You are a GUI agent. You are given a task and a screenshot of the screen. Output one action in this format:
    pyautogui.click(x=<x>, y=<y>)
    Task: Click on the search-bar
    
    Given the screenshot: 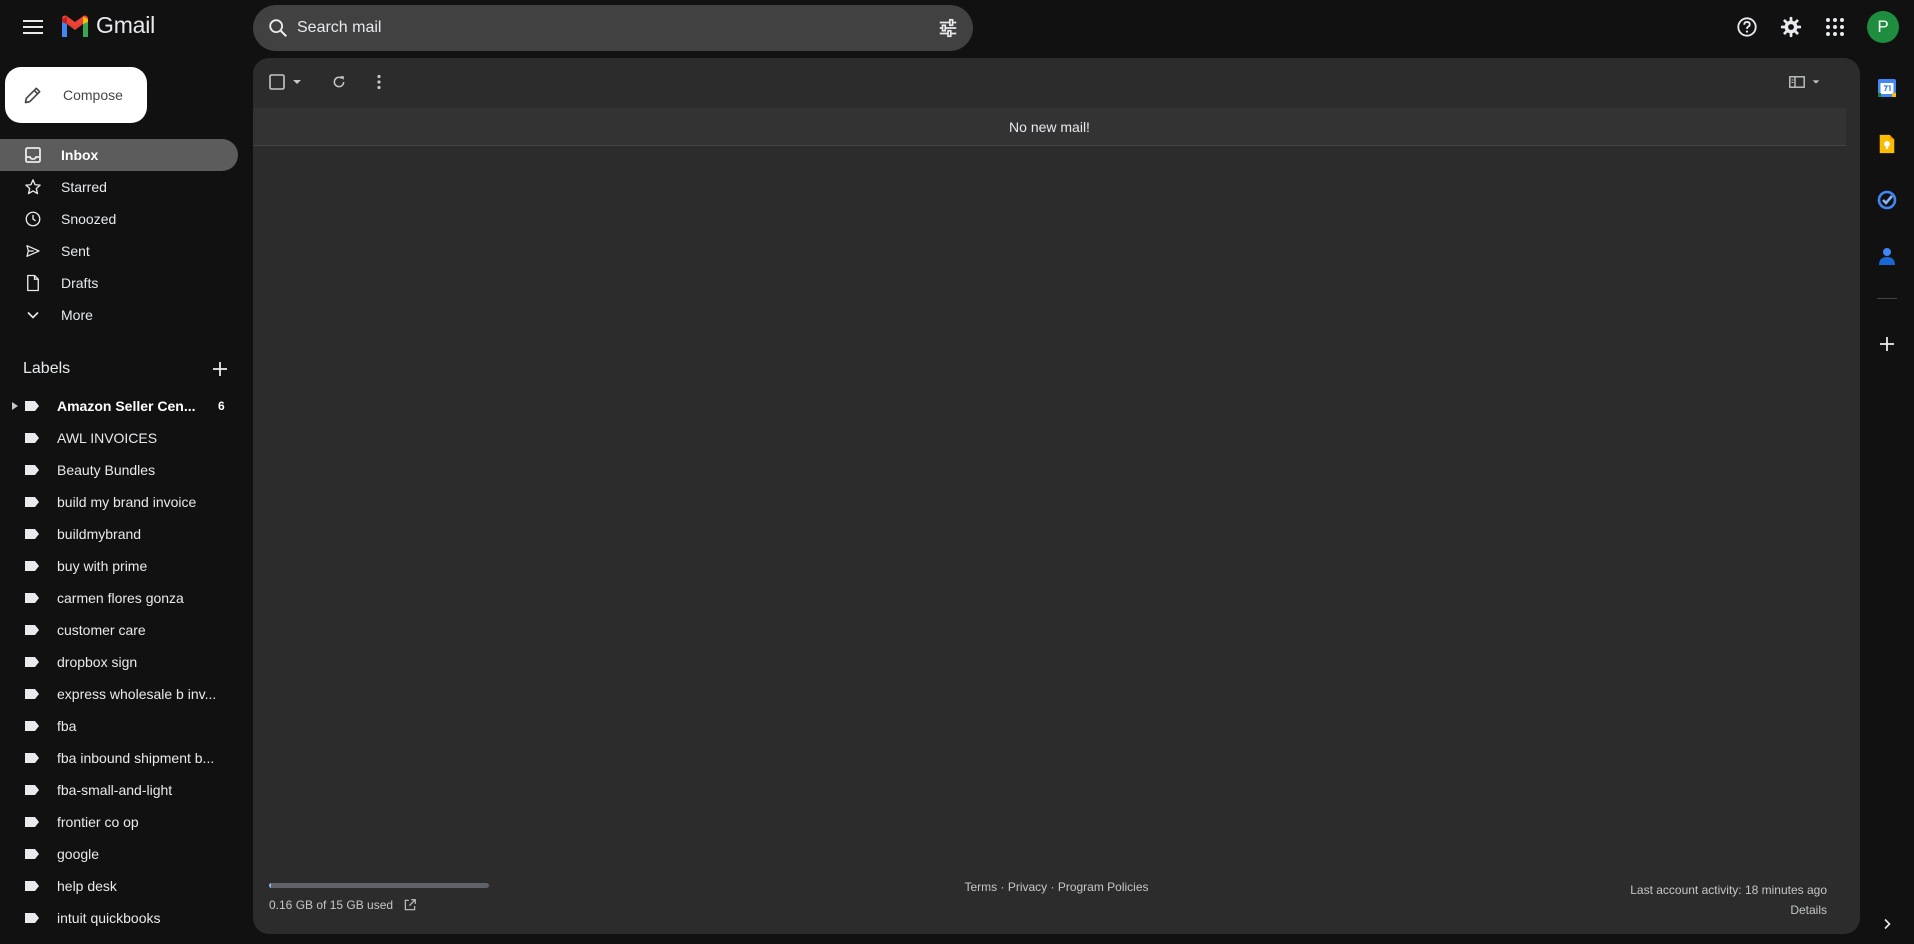 What is the action you would take?
    pyautogui.click(x=613, y=28)
    